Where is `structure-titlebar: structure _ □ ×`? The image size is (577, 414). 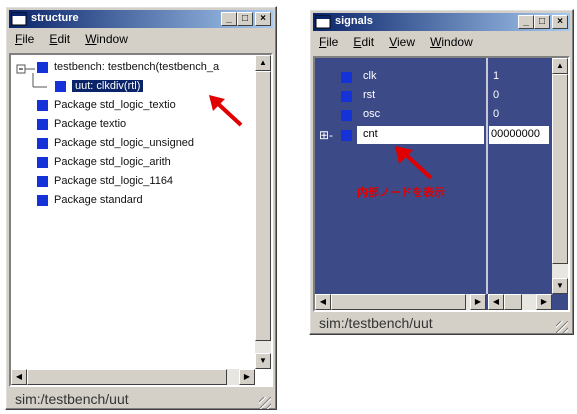
structure-titlebar: structure _ □ × is located at coordinates (141, 19).